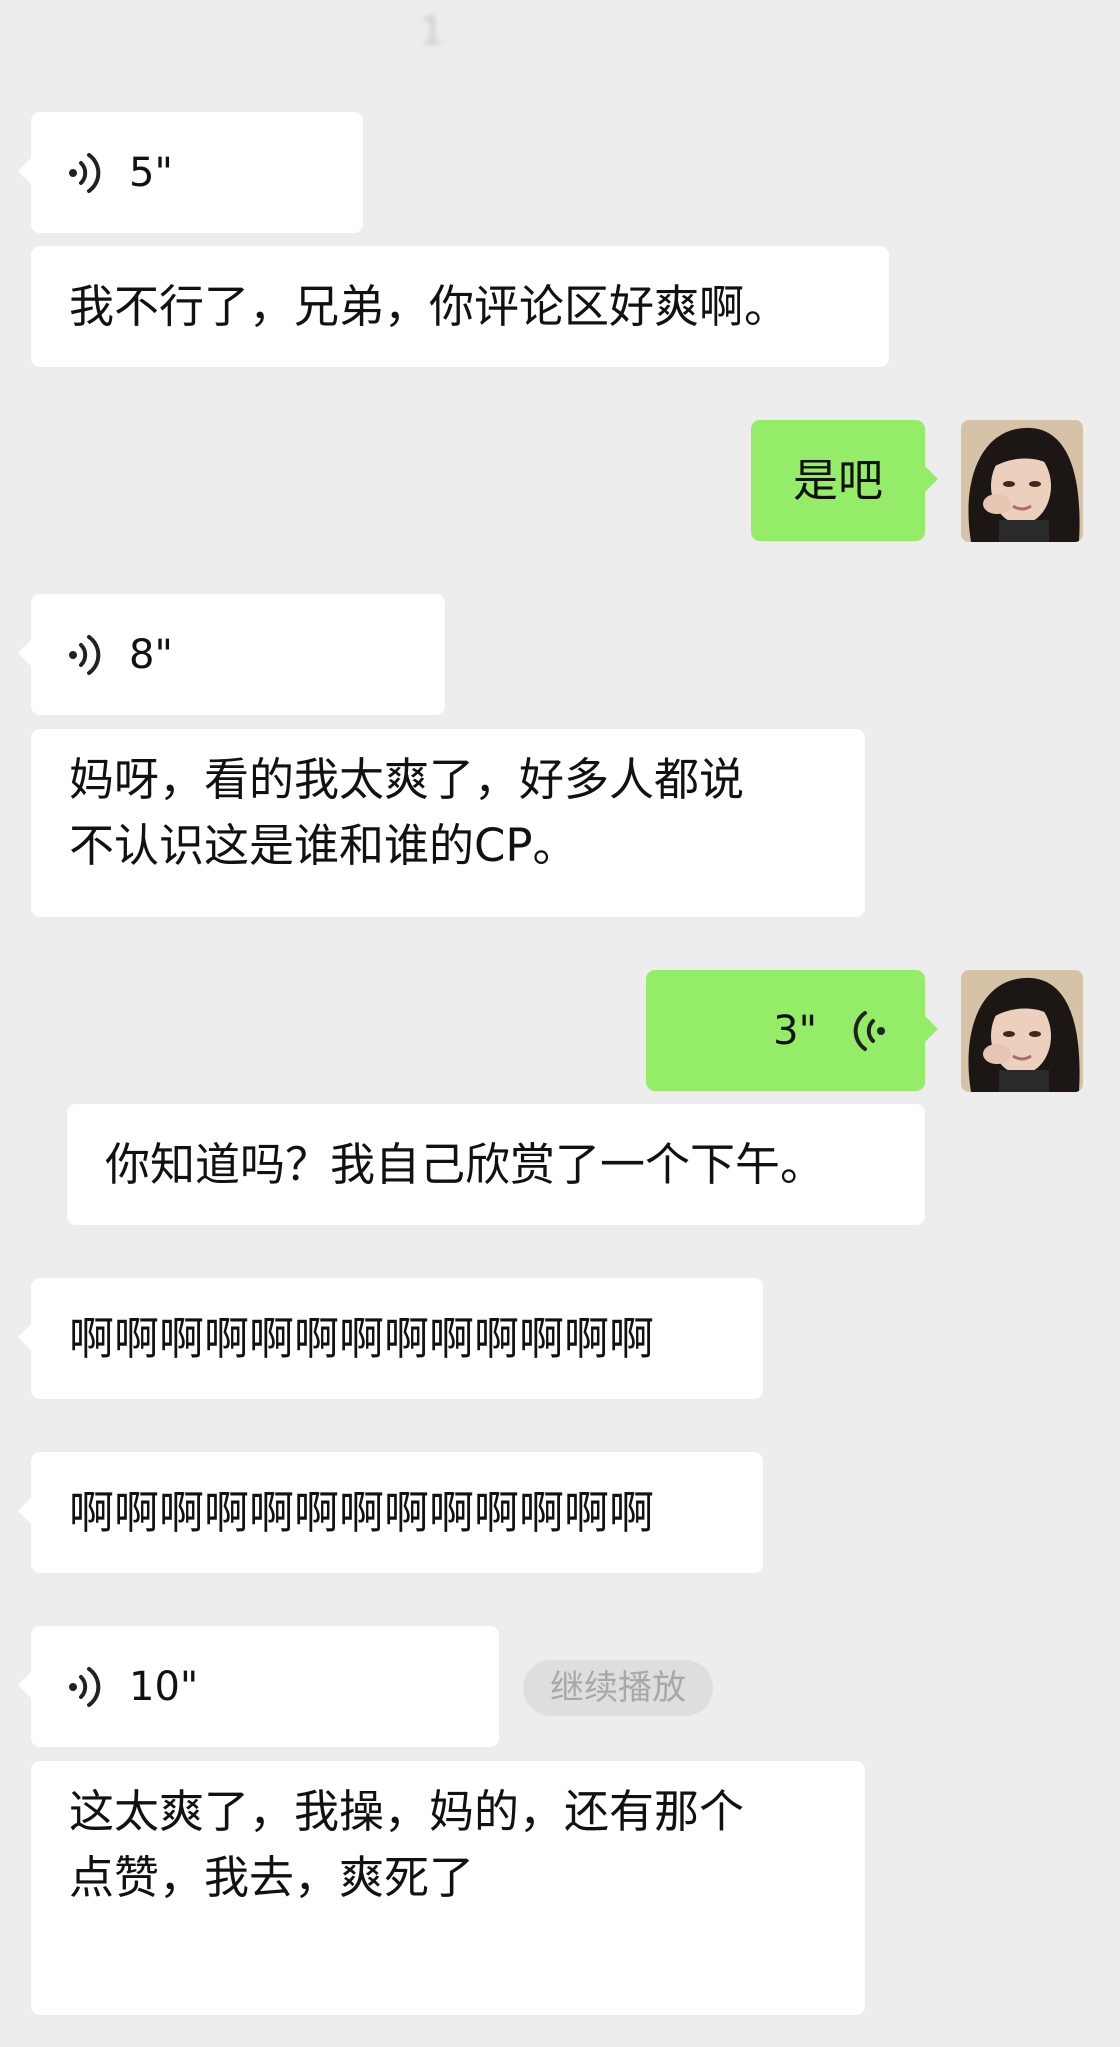 Image resolution: width=1120 pixels, height=2047 pixels. What do you see at coordinates (837, 480) in the screenshot?
I see `message-text: 是吧` at bounding box center [837, 480].